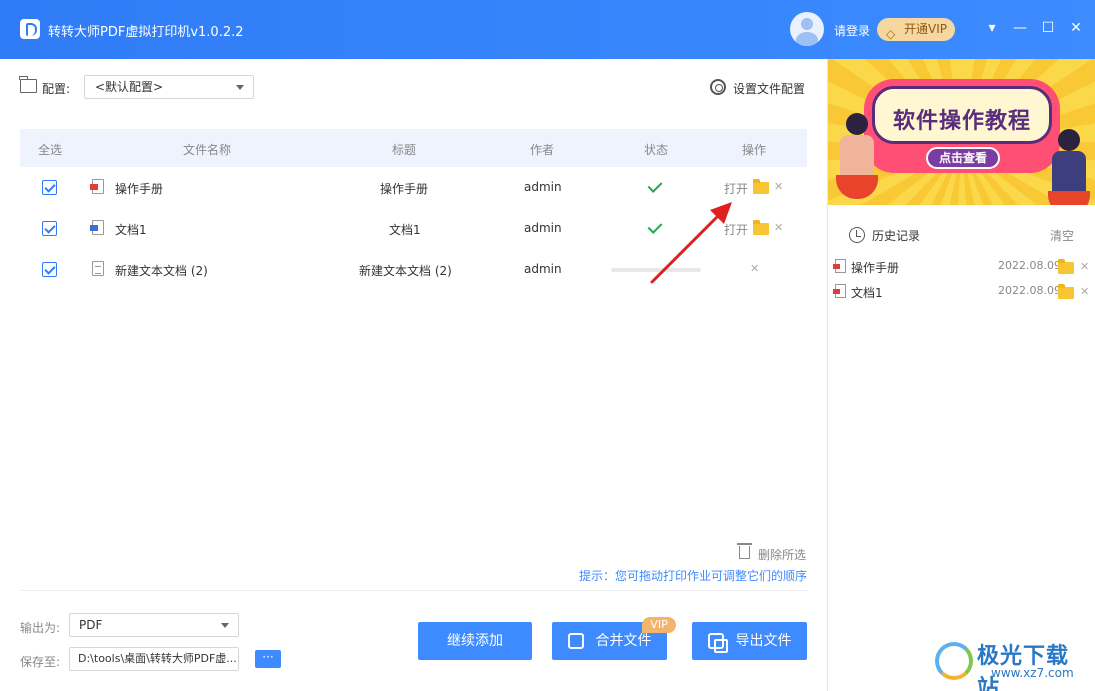 This screenshot has height=691, width=1095. Describe the element at coordinates (405, 230) in the screenshot. I see `file-title: 文档1` at that location.